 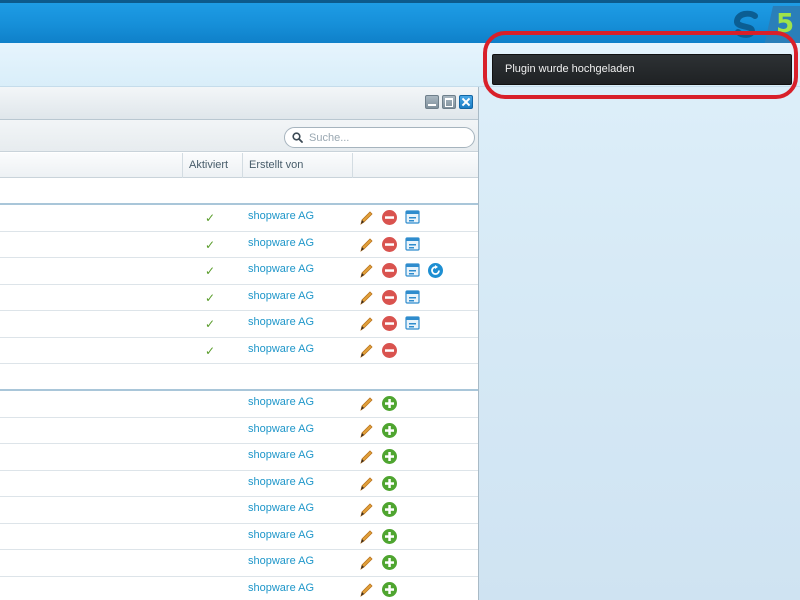 I want to click on column-header-author: Erstellt von, so click(x=297, y=165).